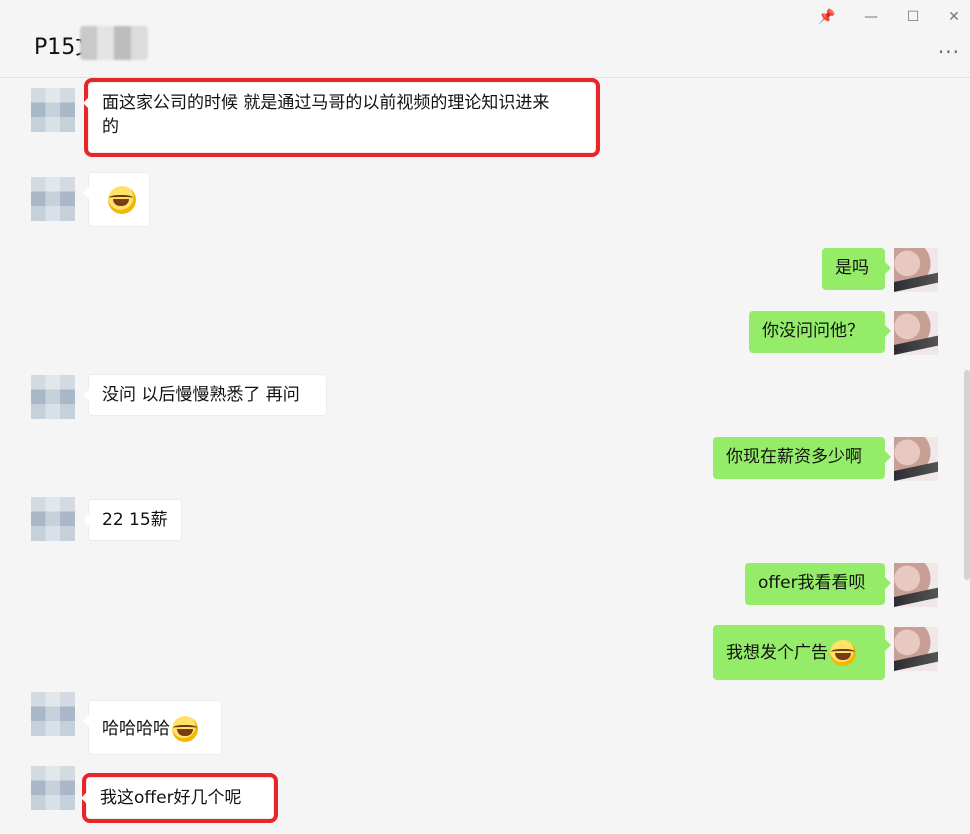  What do you see at coordinates (201, 395) in the screenshot?
I see `message-text: 没问 以后慢慢熟悉了 再问` at bounding box center [201, 395].